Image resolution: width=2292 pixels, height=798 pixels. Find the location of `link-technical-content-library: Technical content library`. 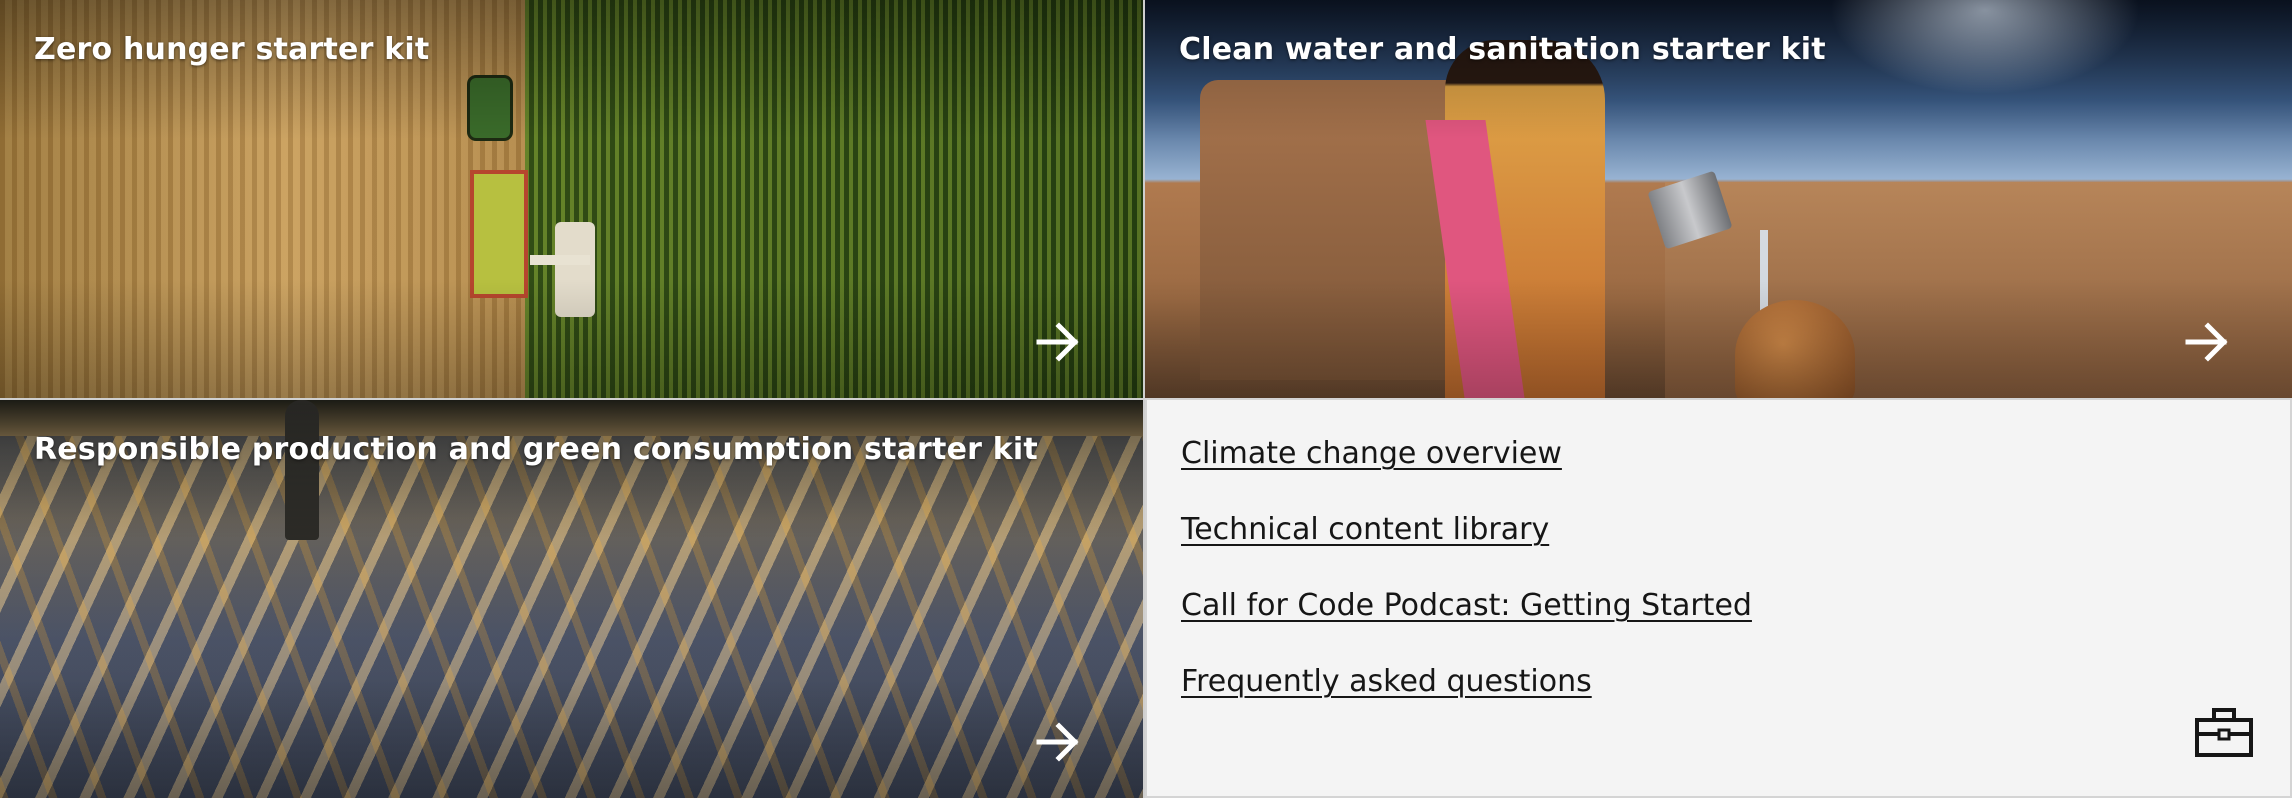

link-technical-content-library: Technical content library is located at coordinates (1365, 529).